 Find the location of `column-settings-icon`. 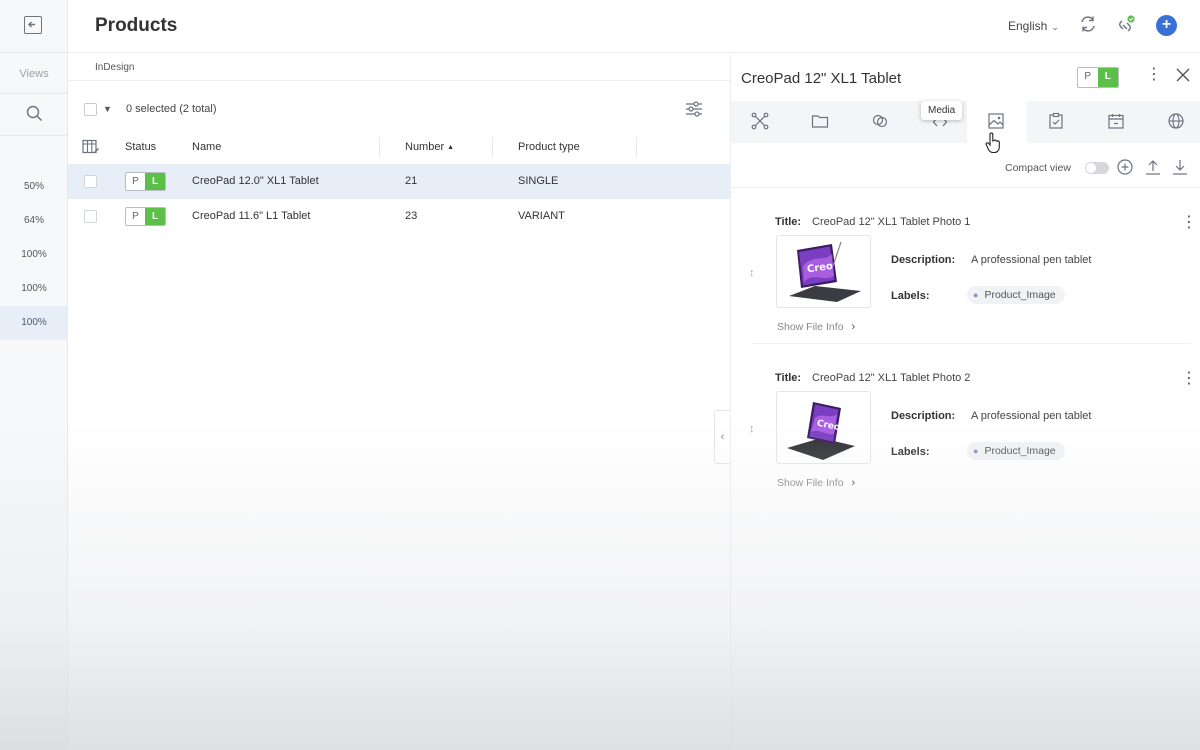

column-settings-icon is located at coordinates (91, 149).